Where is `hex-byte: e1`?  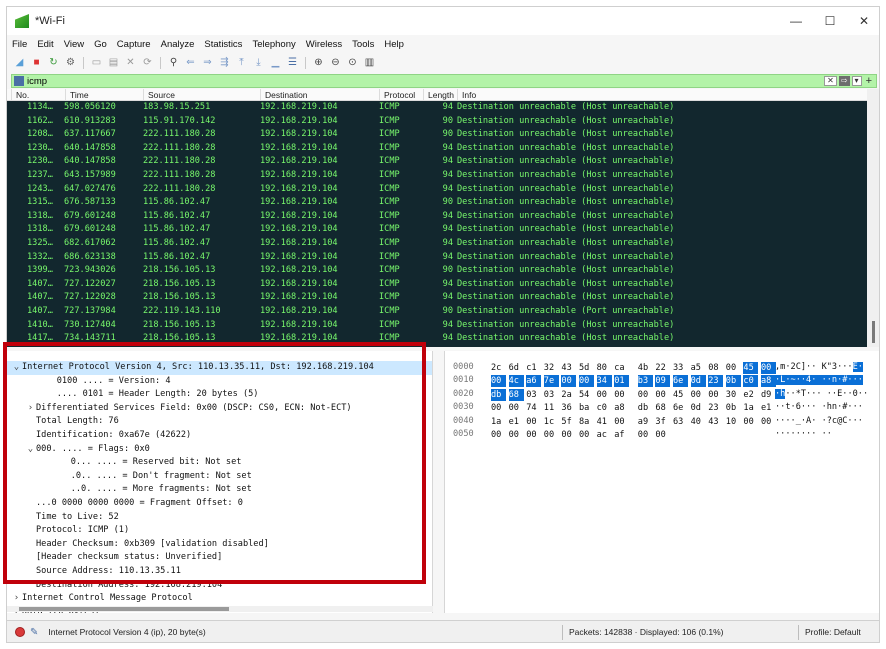 hex-byte: e1 is located at coordinates (768, 408).